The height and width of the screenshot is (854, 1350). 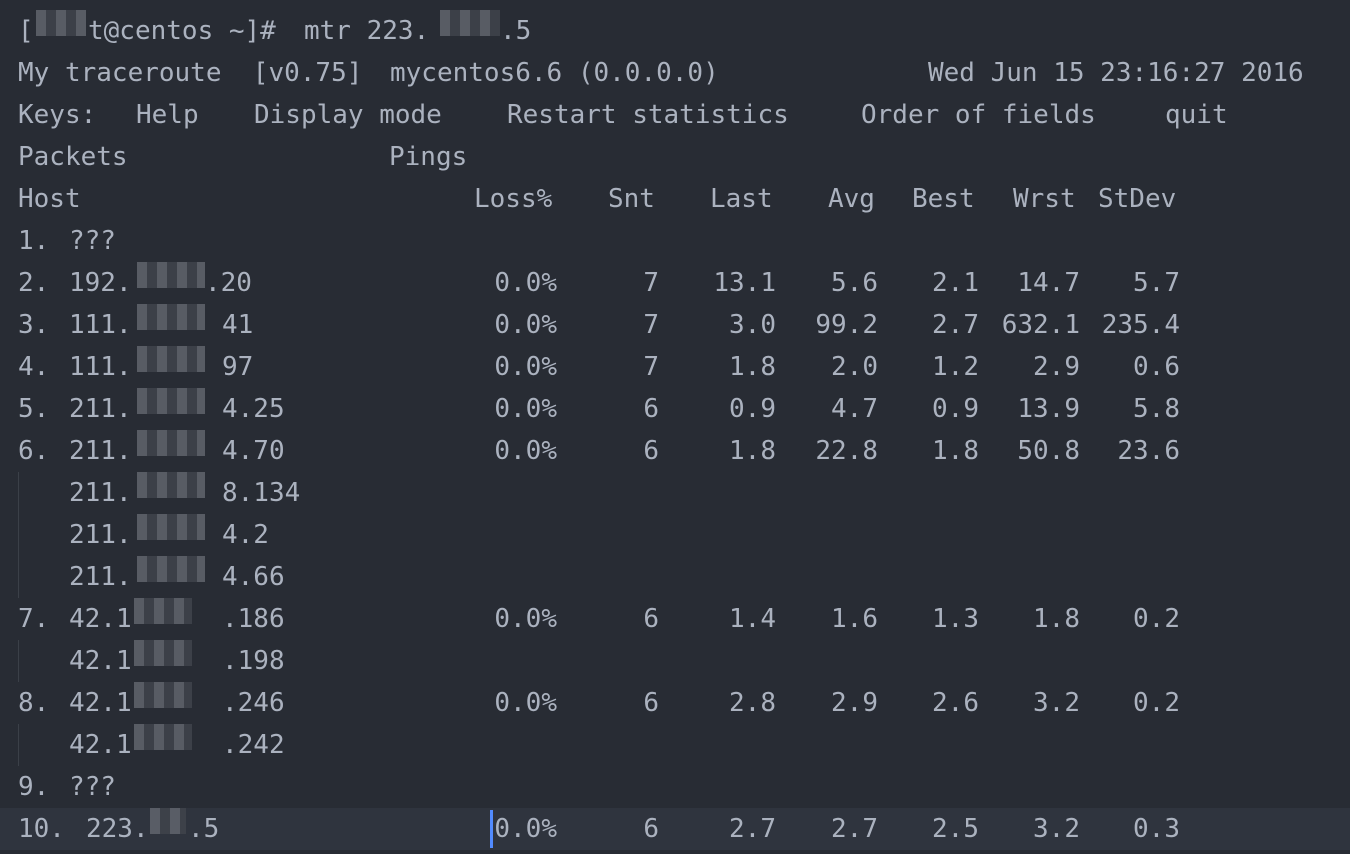 What do you see at coordinates (854, 619) in the screenshot?
I see `hop-avg: 1.6` at bounding box center [854, 619].